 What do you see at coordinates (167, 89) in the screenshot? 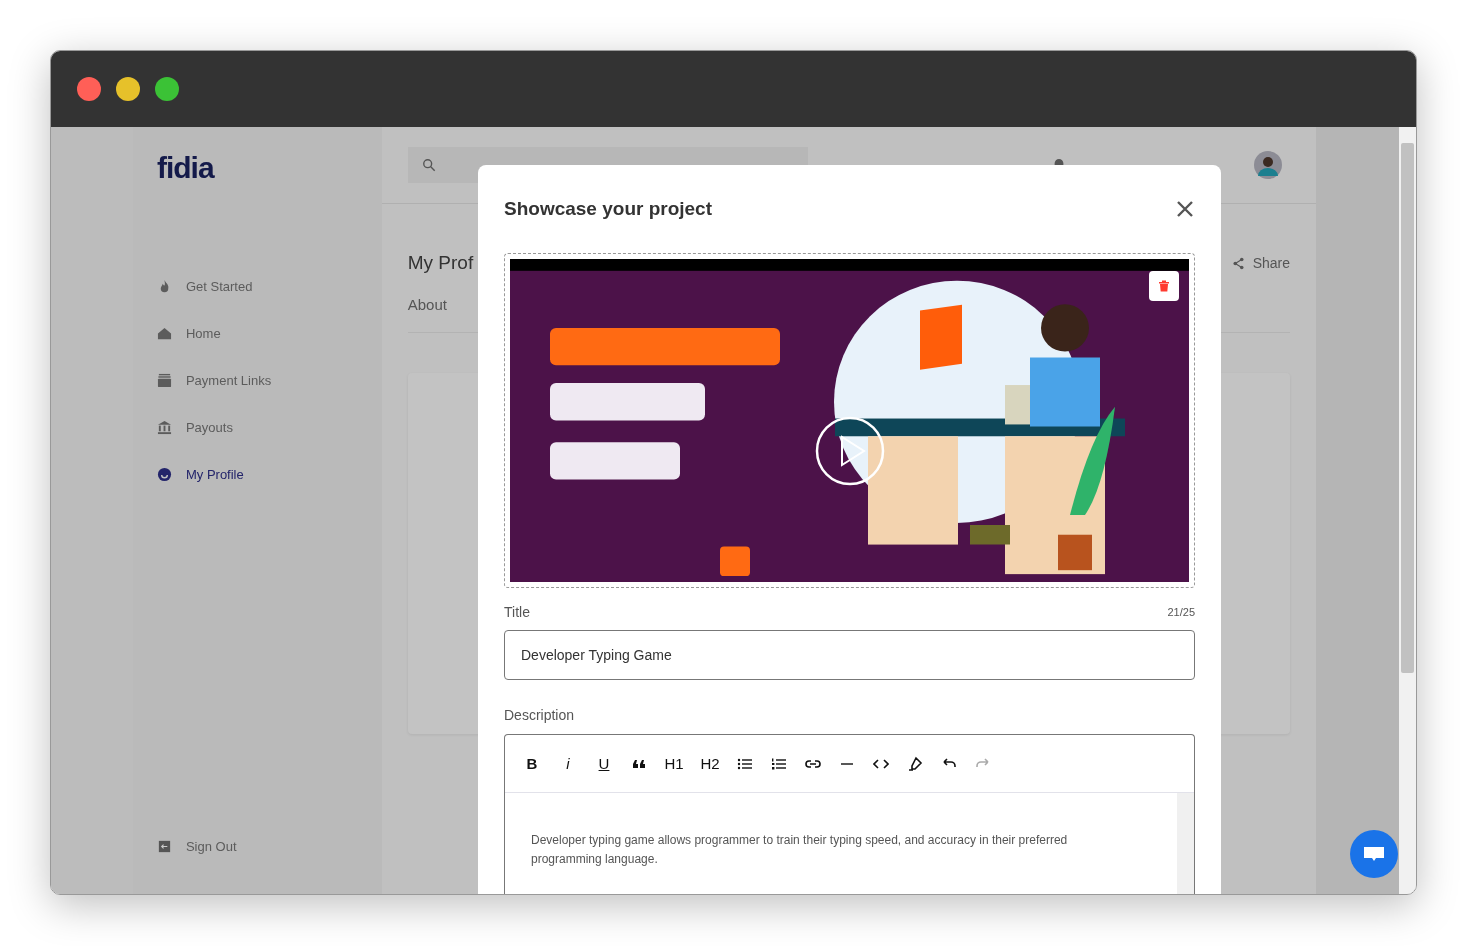
I see `maximize-window-button` at bounding box center [167, 89].